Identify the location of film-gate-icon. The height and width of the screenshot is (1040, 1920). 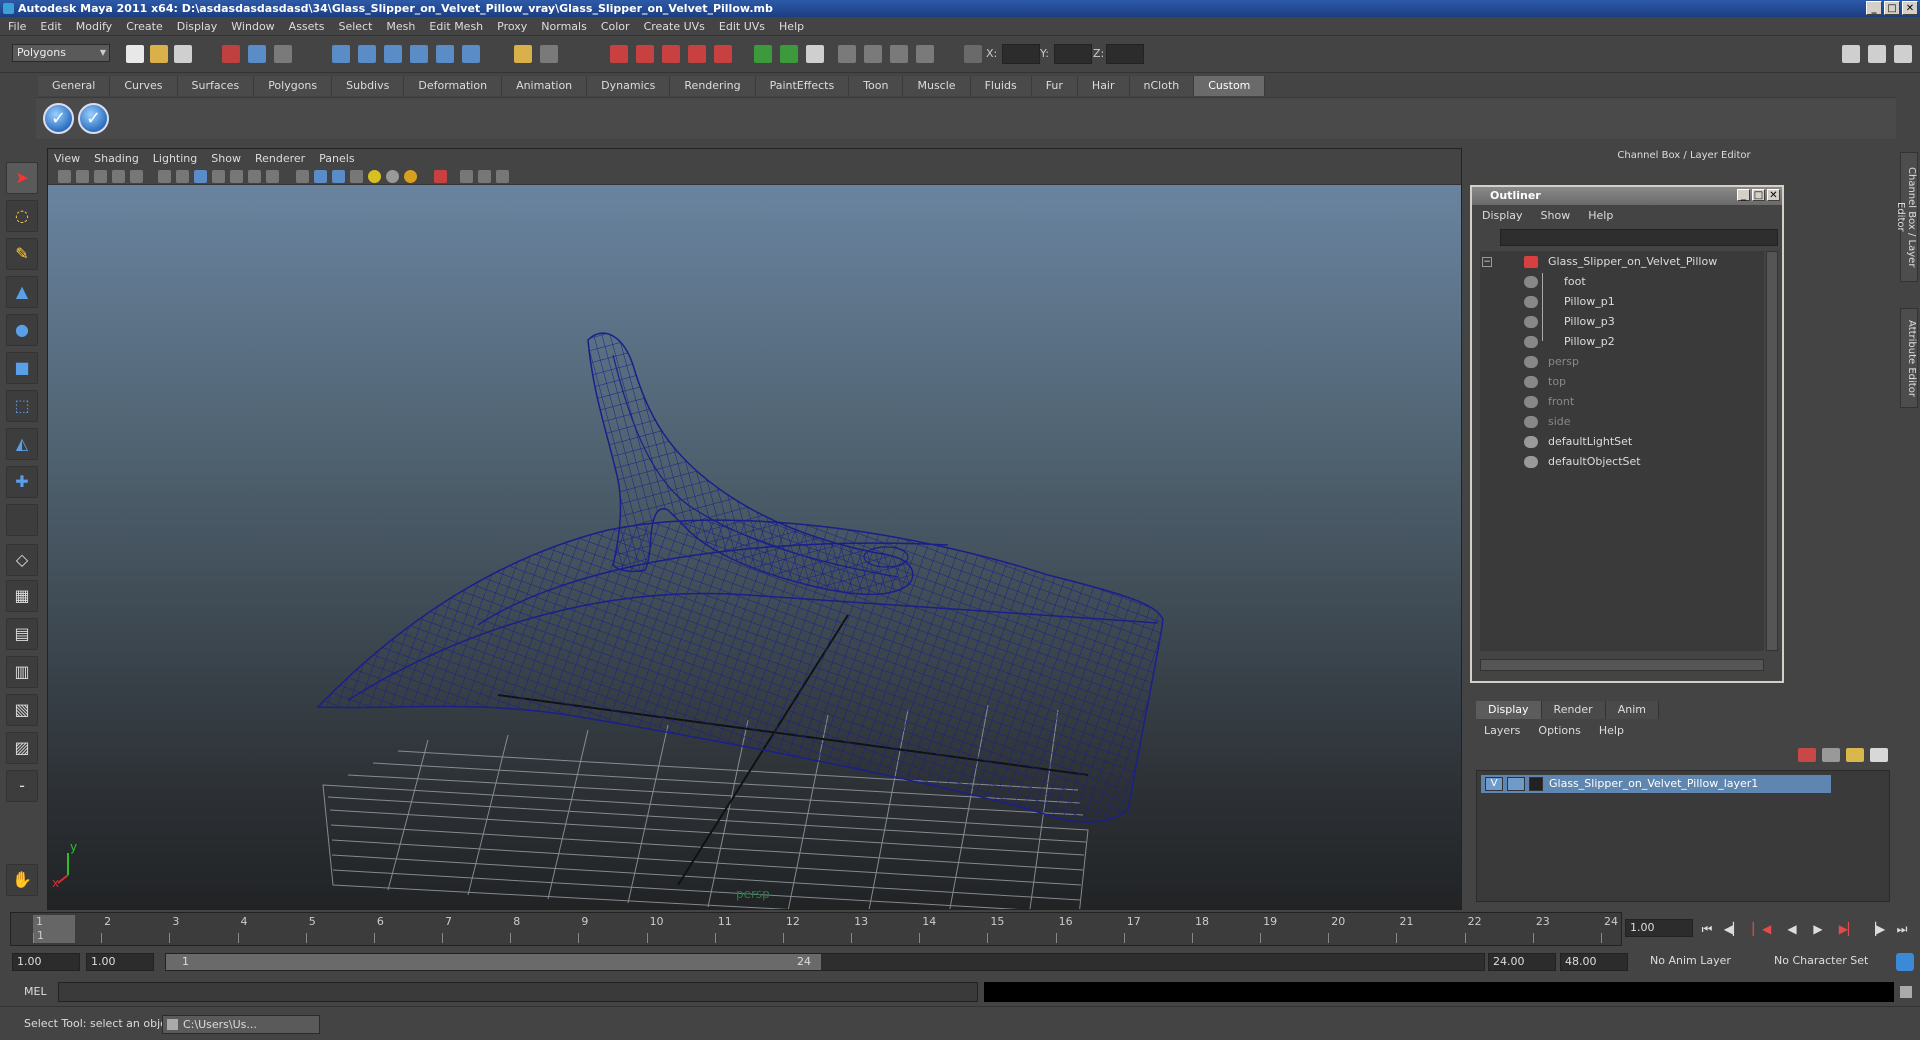
(182, 176).